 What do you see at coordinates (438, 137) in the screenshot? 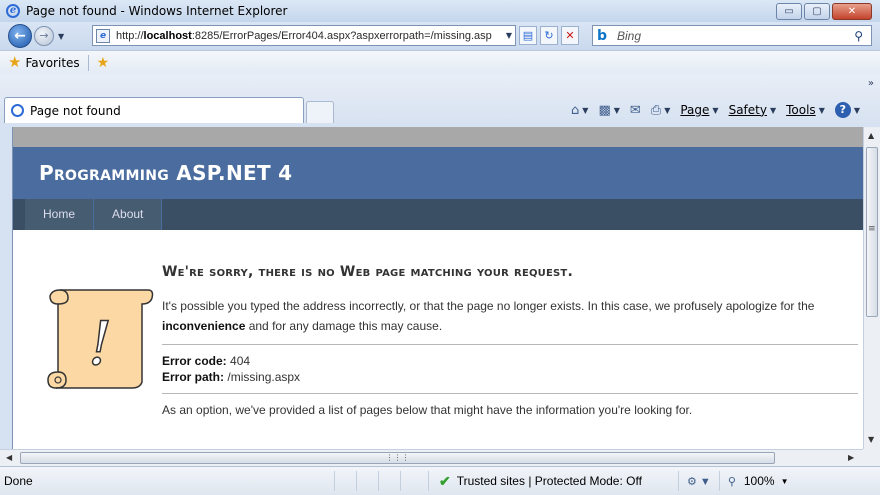
I see `page-top-strip` at bounding box center [438, 137].